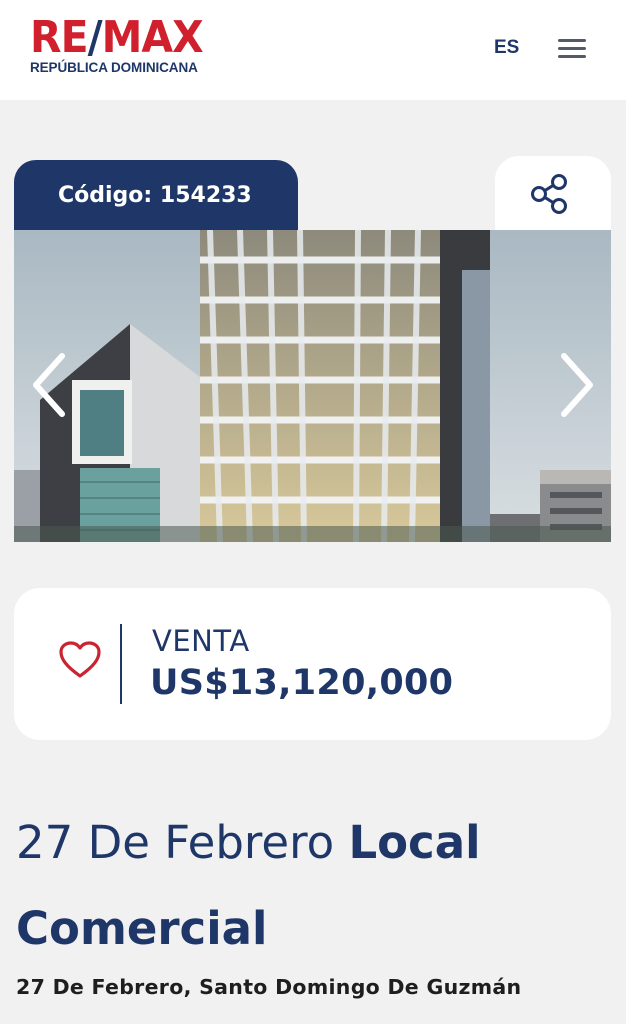 Image resolution: width=626 pixels, height=1024 pixels. Describe the element at coordinates (573, 49) in the screenshot. I see `hamburger-menu-icon` at that location.